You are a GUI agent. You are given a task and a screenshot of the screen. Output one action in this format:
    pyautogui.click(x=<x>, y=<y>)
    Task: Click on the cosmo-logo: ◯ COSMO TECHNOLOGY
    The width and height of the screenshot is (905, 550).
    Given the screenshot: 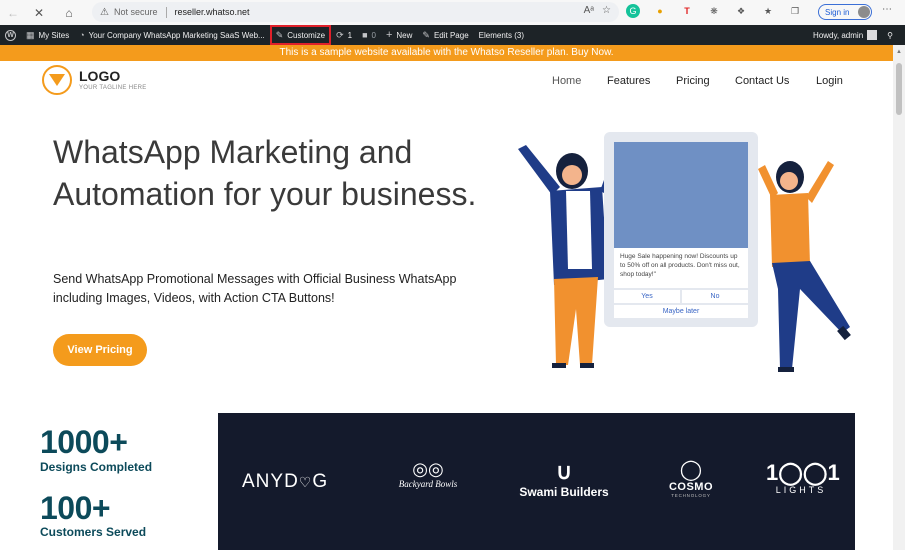 What is the action you would take?
    pyautogui.click(x=691, y=478)
    